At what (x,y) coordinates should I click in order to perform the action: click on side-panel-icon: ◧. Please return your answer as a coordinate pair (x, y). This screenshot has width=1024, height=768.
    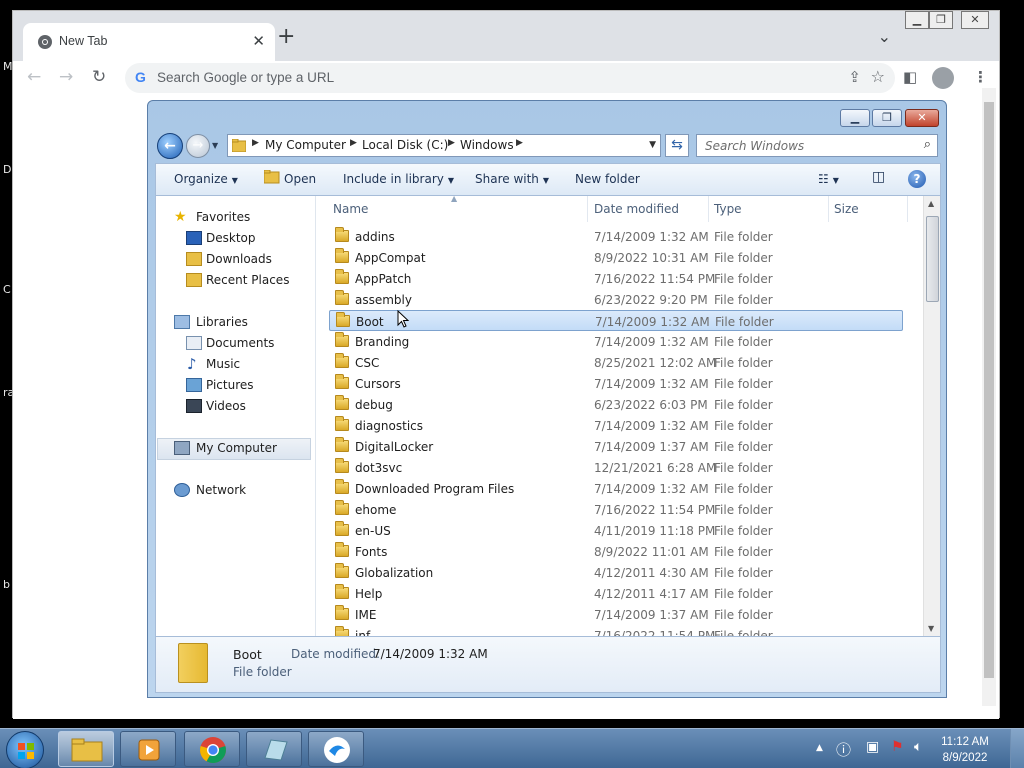
    Looking at the image, I should click on (910, 77).